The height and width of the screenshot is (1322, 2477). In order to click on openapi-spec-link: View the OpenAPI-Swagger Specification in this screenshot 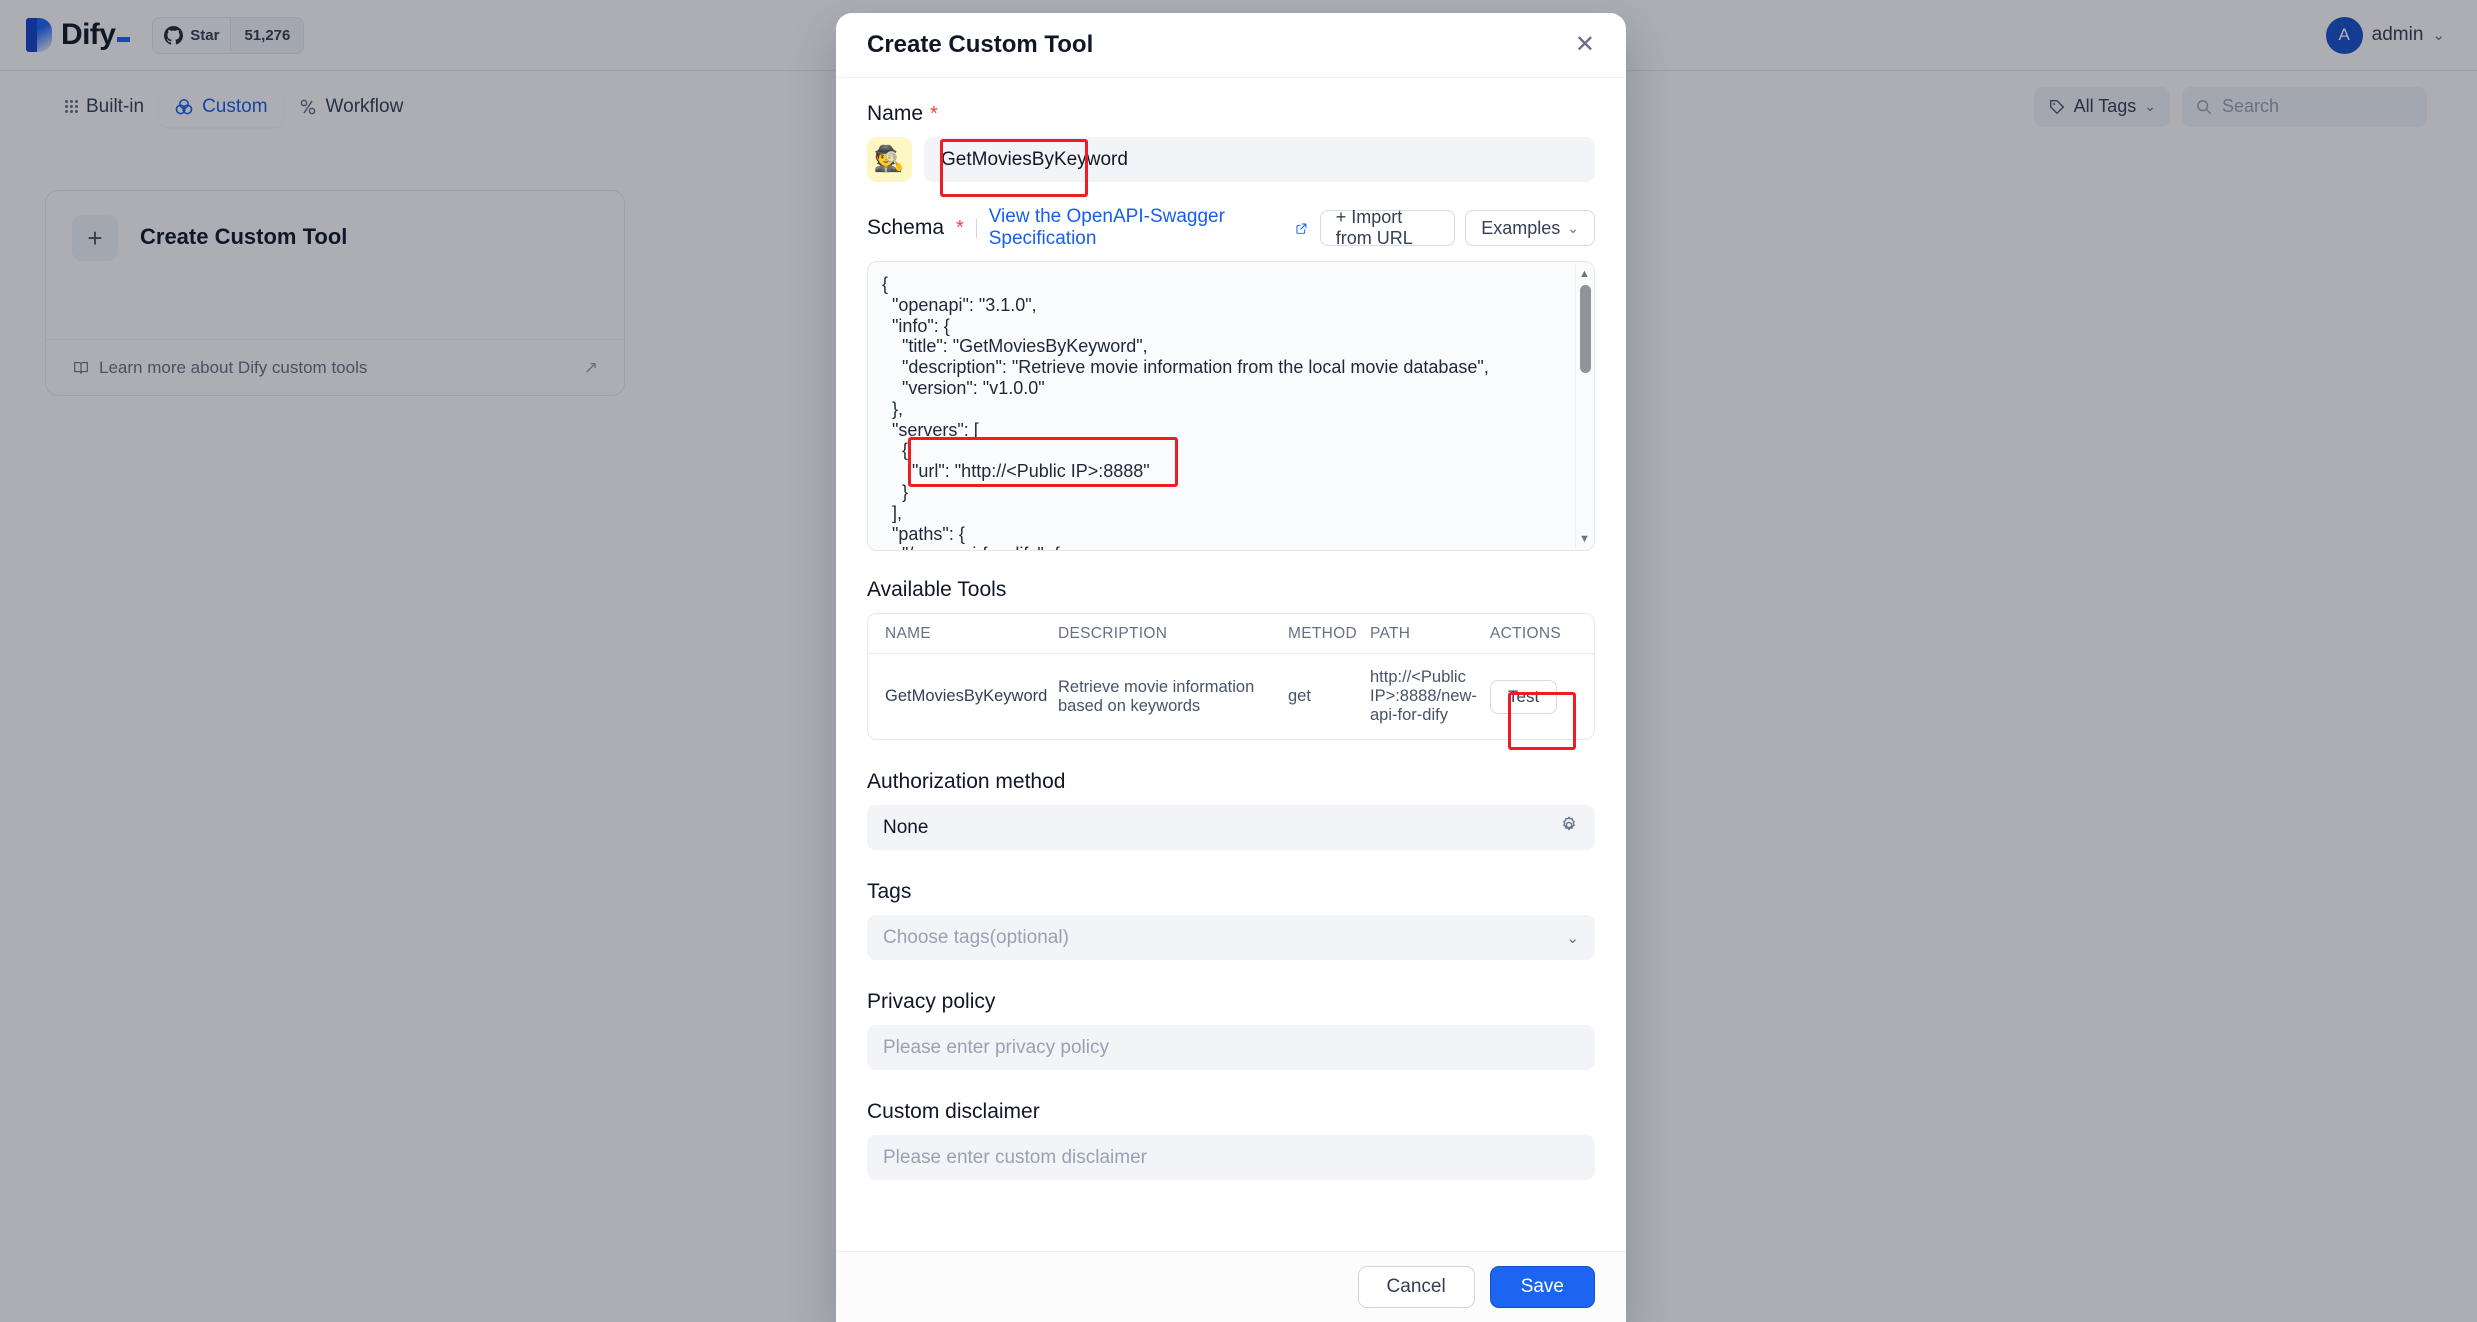, I will do `click(1148, 228)`.